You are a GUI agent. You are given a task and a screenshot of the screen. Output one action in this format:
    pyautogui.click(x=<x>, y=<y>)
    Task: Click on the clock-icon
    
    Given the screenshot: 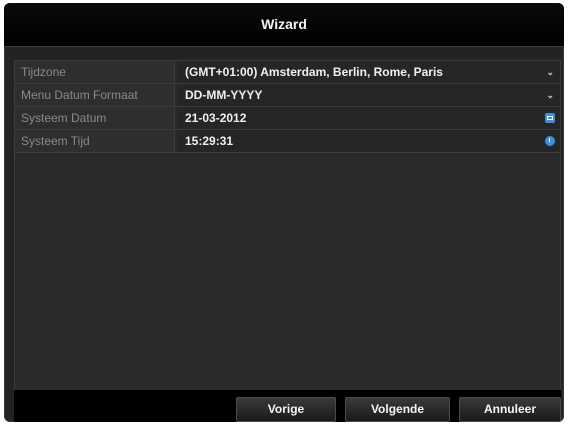 What is the action you would take?
    pyautogui.click(x=550, y=141)
    